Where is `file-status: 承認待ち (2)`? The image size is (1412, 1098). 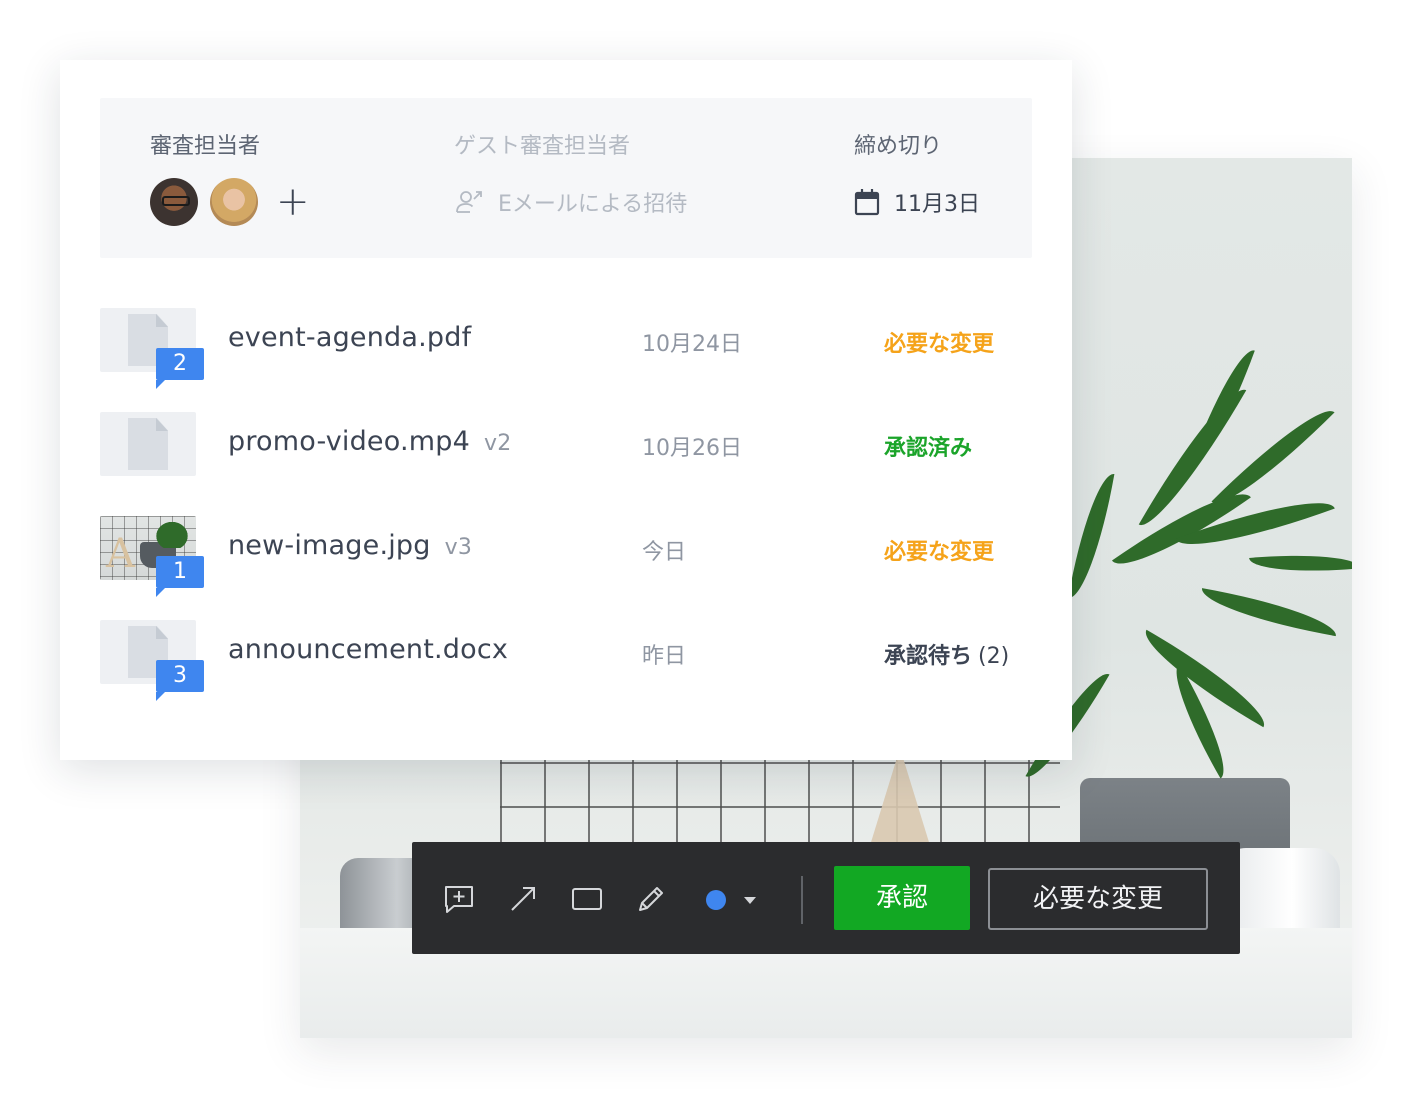
file-status: 承認待ち (2) is located at coordinates (946, 654).